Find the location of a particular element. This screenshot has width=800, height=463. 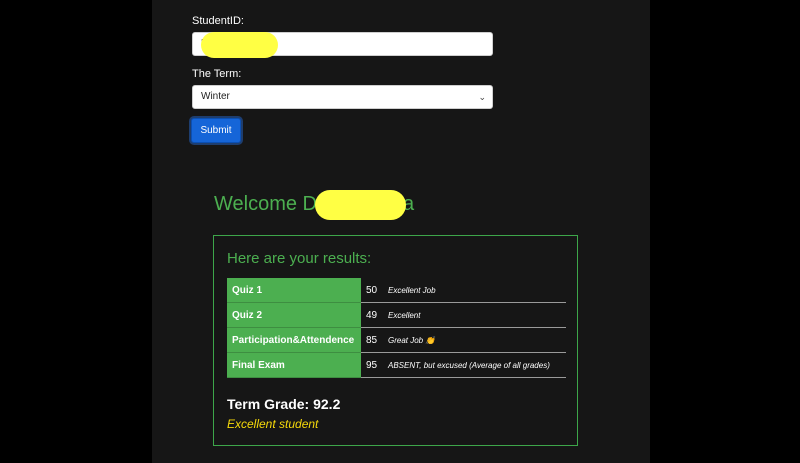

grade-comment: Excellent Job is located at coordinates (412, 290).